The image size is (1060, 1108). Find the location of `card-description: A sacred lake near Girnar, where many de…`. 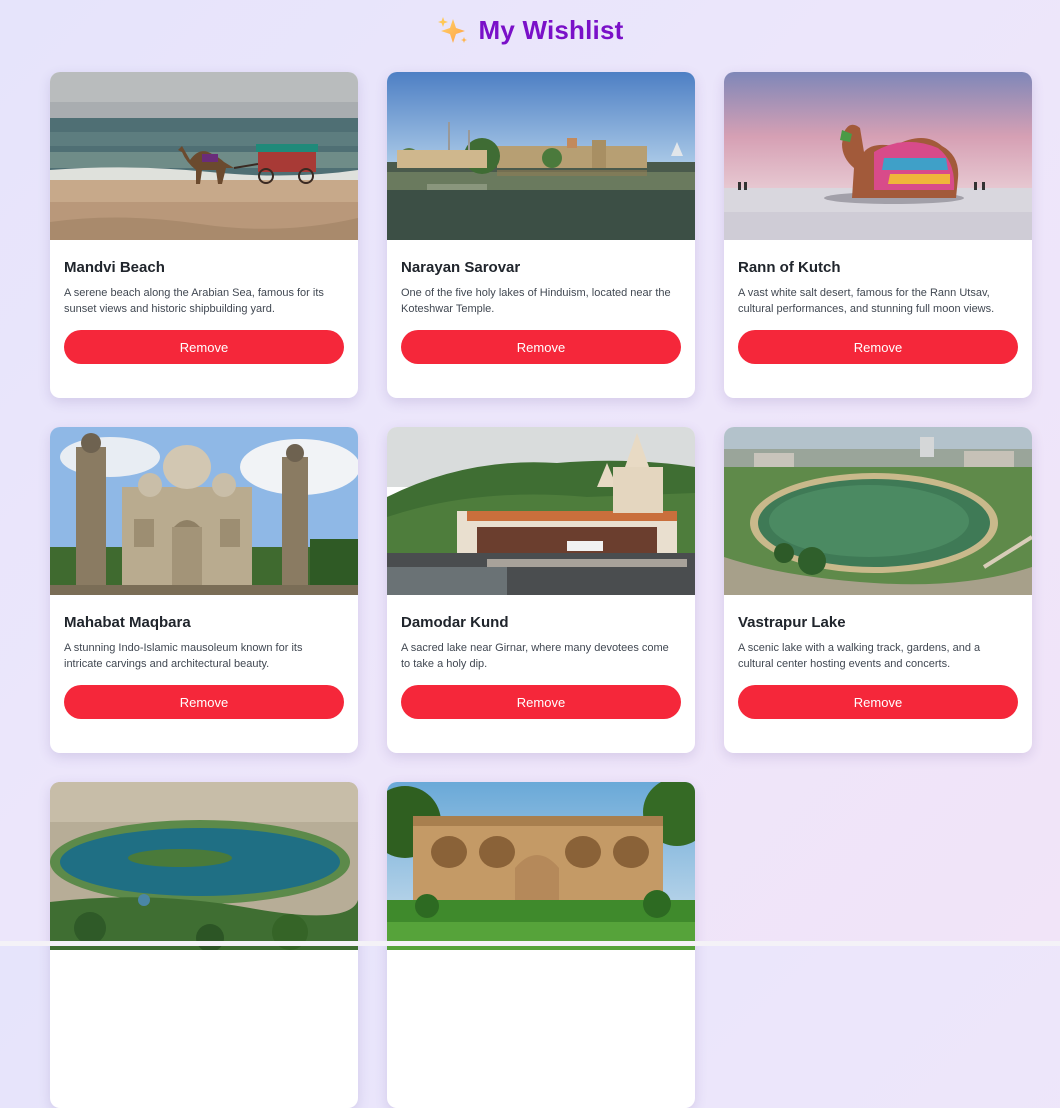

card-description: A sacred lake near Girnar, where many de… is located at coordinates (535, 656).